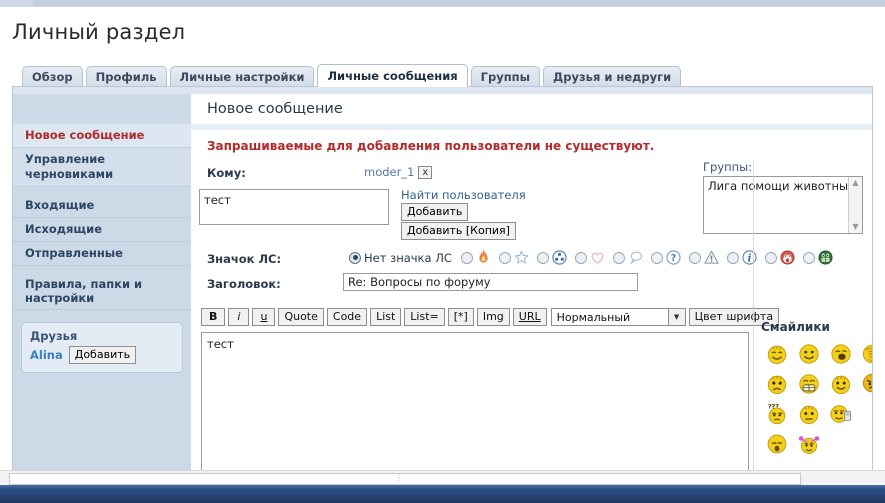  What do you see at coordinates (466, 257) in the screenshot?
I see `pm-icon-radio-flame` at bounding box center [466, 257].